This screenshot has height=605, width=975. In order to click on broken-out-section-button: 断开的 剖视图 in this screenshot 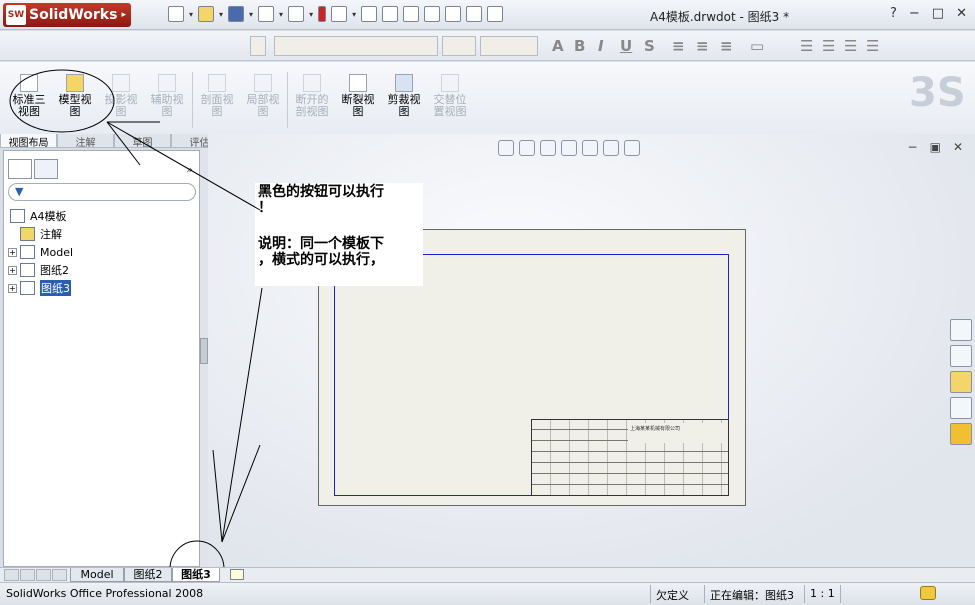, I will do `click(312, 96)`.